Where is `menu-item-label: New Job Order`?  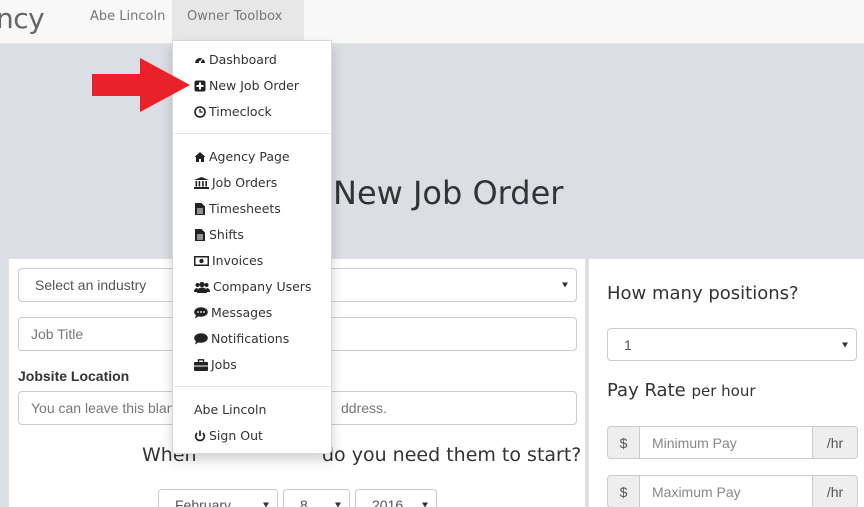 menu-item-label: New Job Order is located at coordinates (254, 85).